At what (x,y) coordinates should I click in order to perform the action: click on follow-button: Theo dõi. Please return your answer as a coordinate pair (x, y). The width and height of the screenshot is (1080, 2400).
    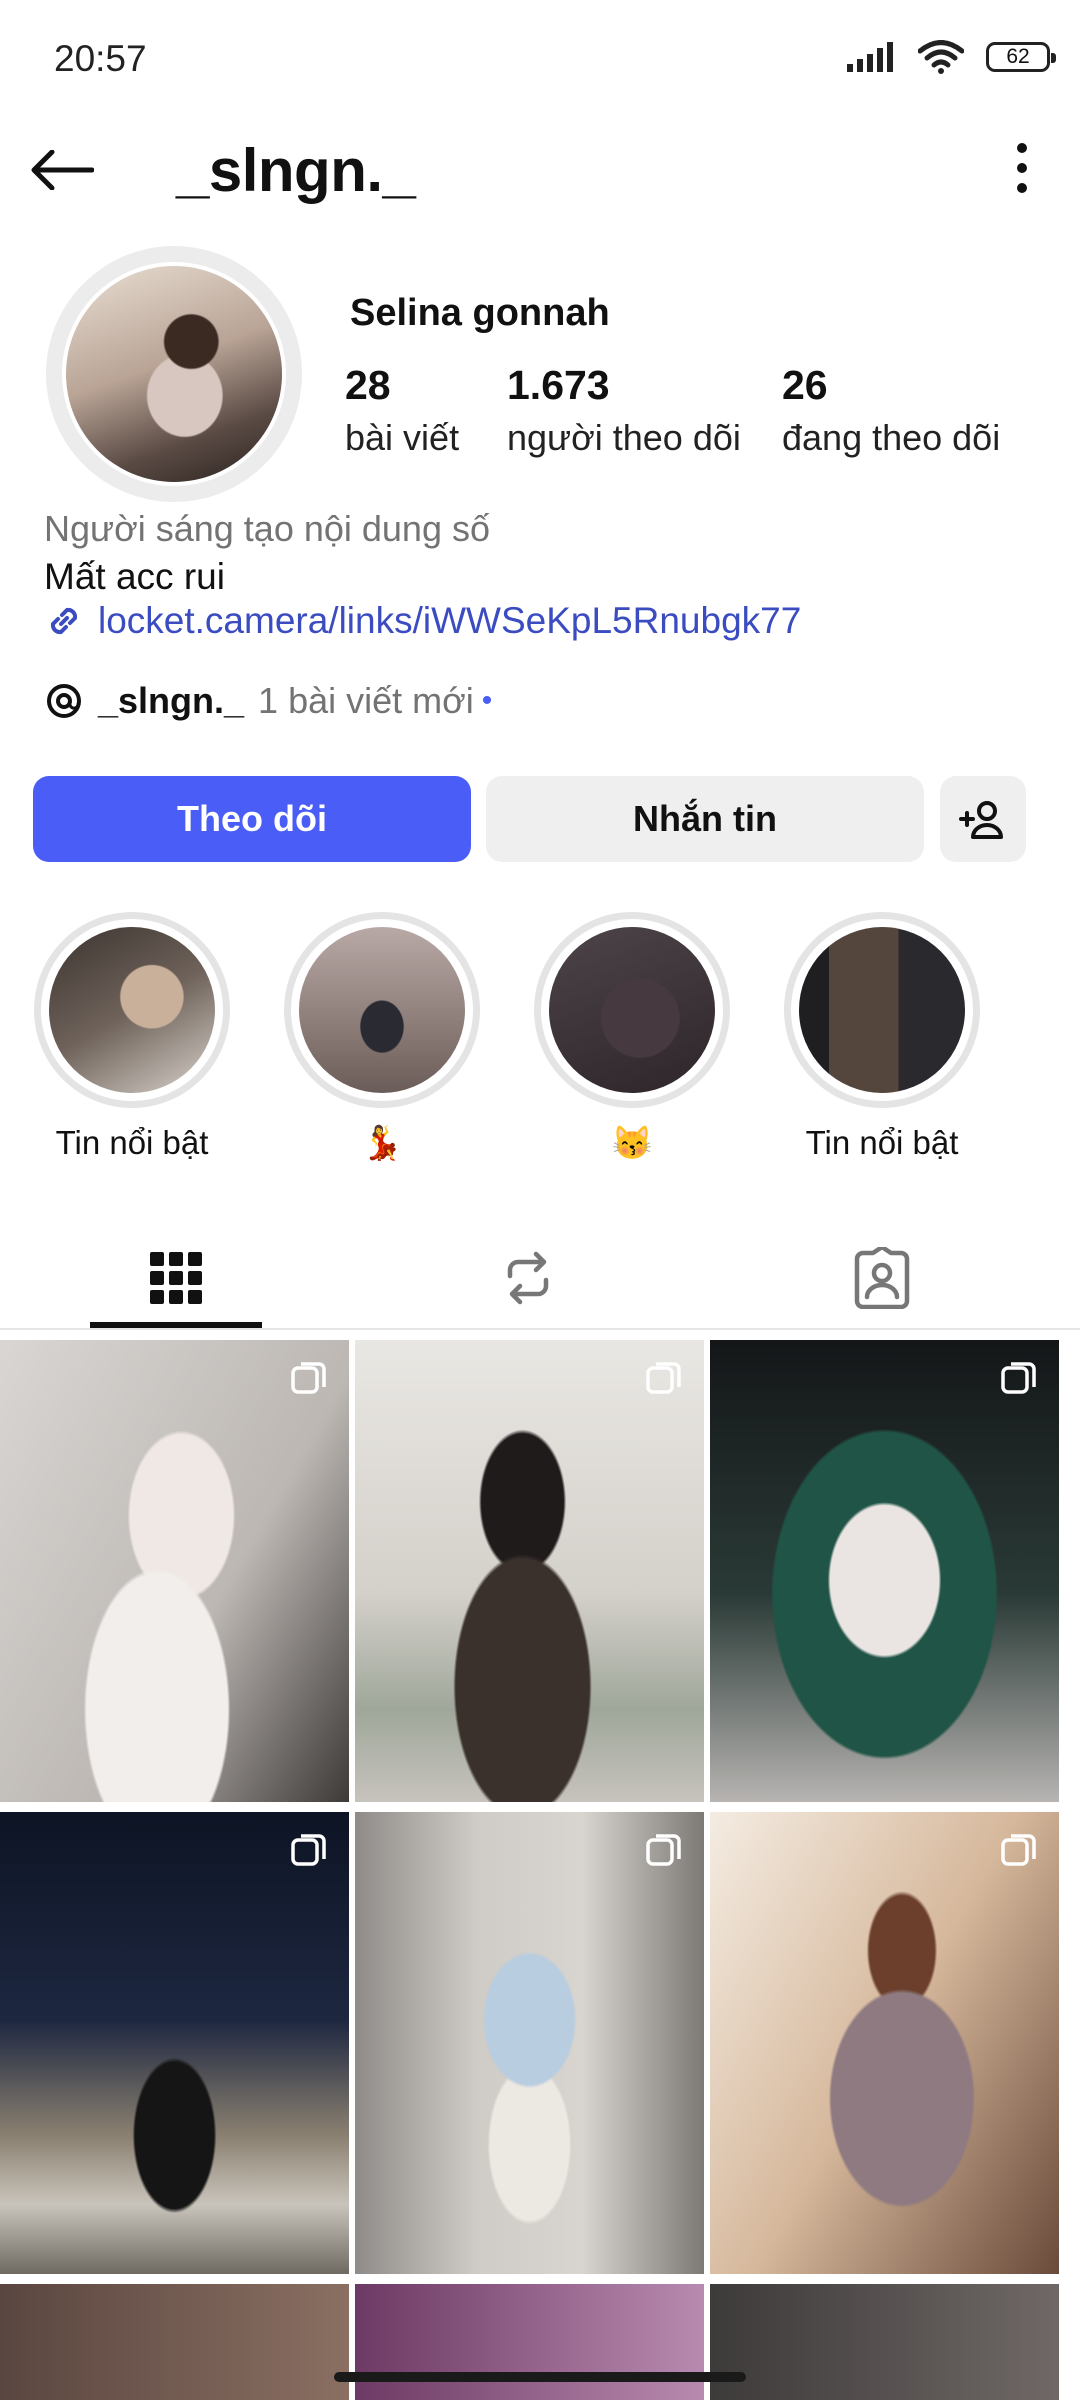
    Looking at the image, I should click on (252, 819).